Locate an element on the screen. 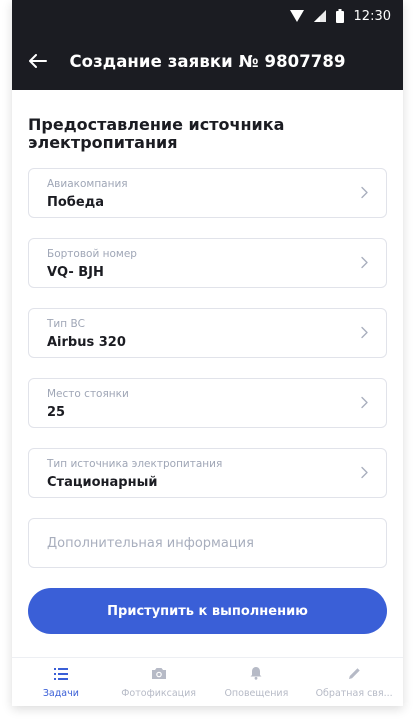  additional-info-placeholder: Дополнительная информация is located at coordinates (150, 543).